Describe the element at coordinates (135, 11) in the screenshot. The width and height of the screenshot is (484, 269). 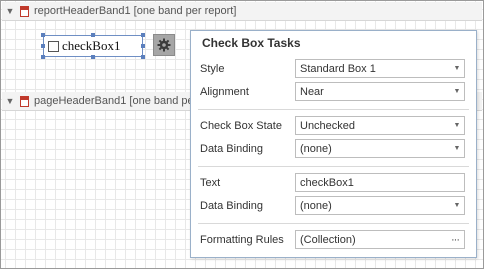
I see `report-header-band-label: reportHeaderBand1 [one band per report]` at that location.